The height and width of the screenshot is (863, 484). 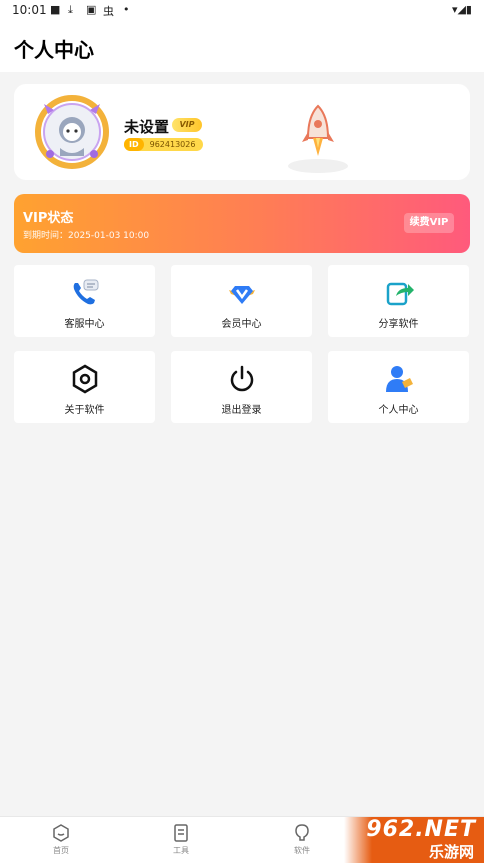 What do you see at coordinates (61, 850) in the screenshot?
I see `nav-label: 首页` at bounding box center [61, 850].